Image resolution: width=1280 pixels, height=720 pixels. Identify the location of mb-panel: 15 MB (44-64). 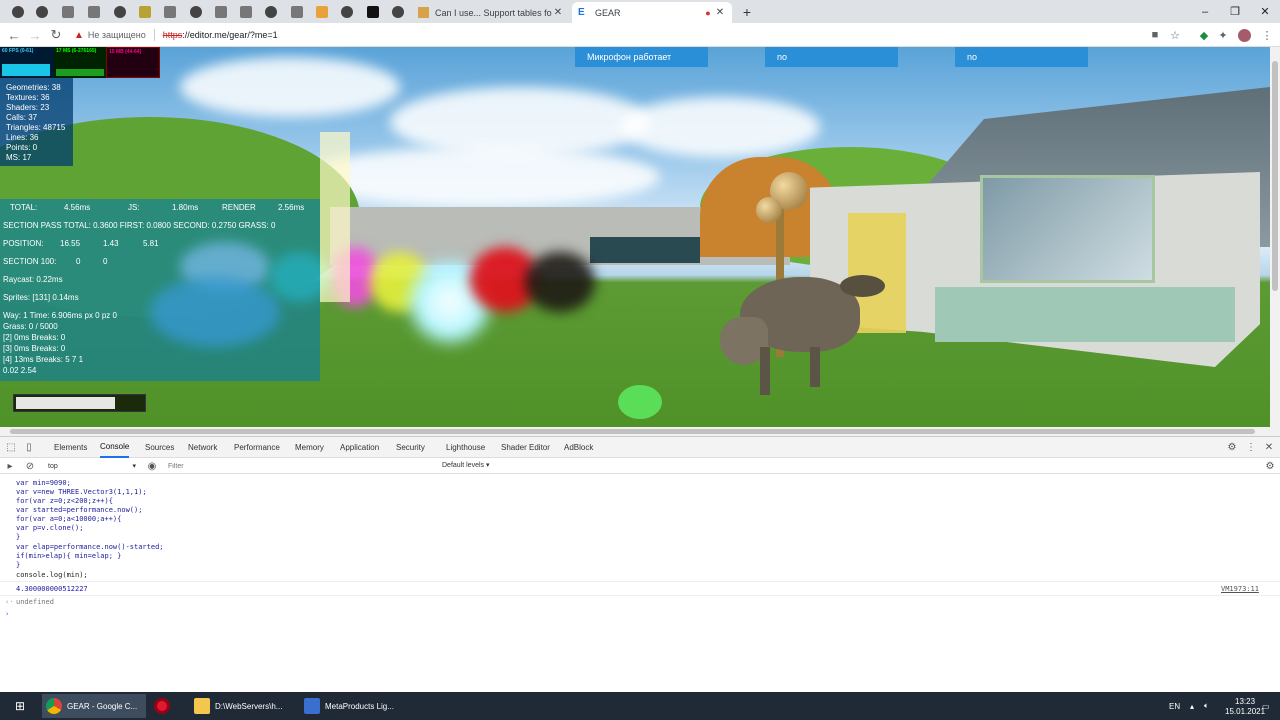
(133, 62).